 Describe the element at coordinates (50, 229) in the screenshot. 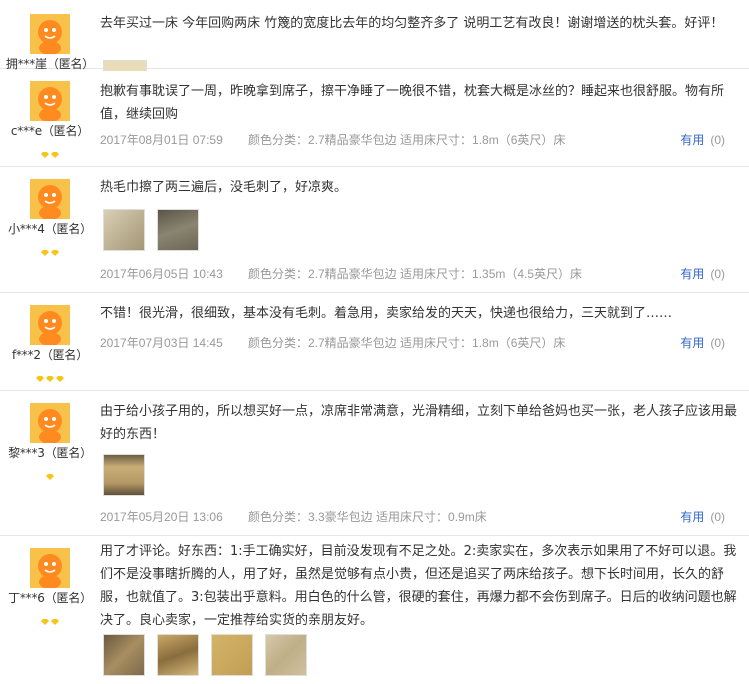

I see `reviewer-name: 小***4（匿名）` at that location.